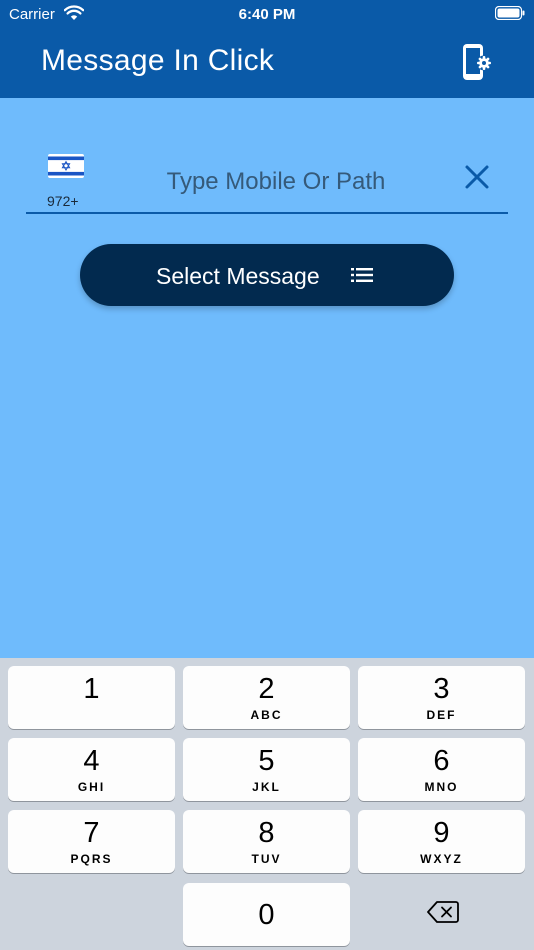 The width and height of the screenshot is (534, 950). I want to click on key-0: 0, so click(266, 914).